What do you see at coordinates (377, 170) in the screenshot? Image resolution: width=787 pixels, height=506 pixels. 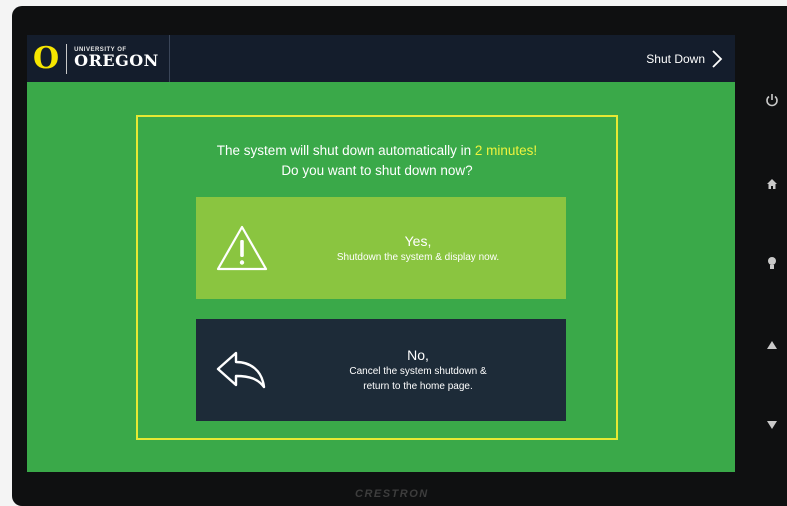 I see `confirm-question: Do you want to shut down now?` at bounding box center [377, 170].